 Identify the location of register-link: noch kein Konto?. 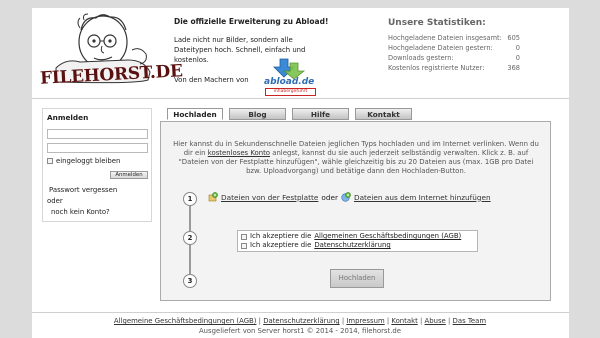
(82, 212).